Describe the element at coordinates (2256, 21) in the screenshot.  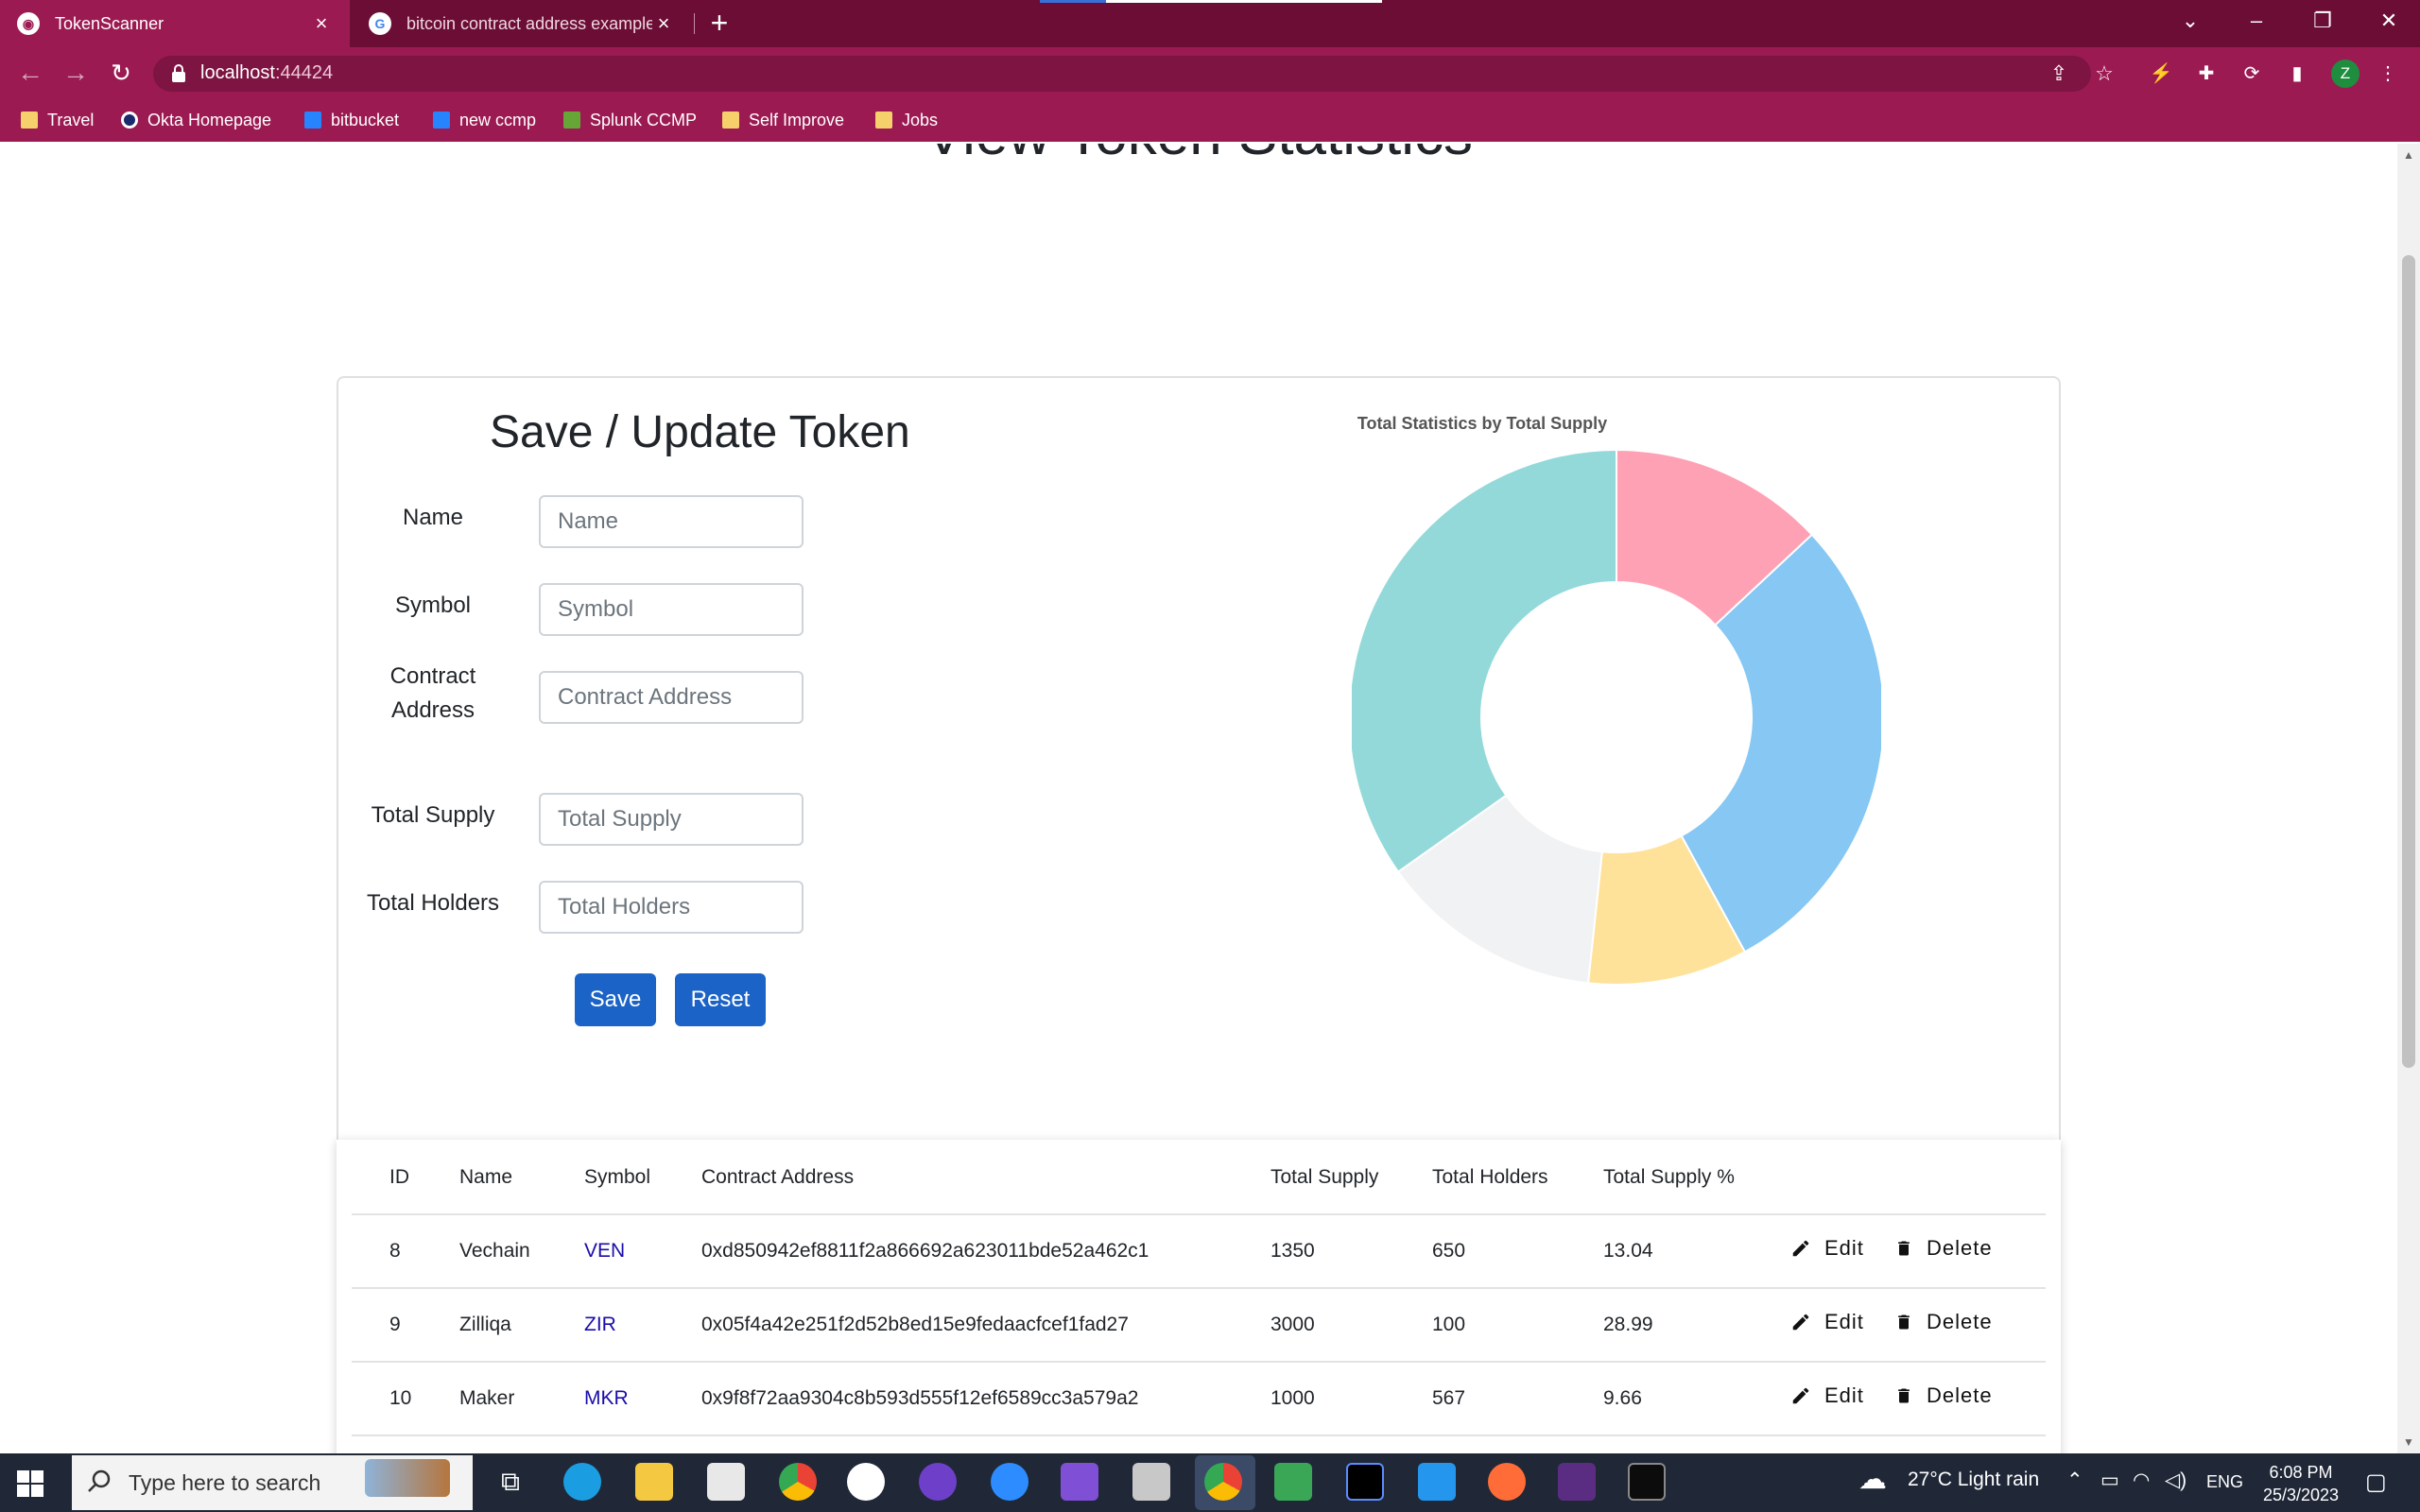
I see `minimize-icon: –` at that location.